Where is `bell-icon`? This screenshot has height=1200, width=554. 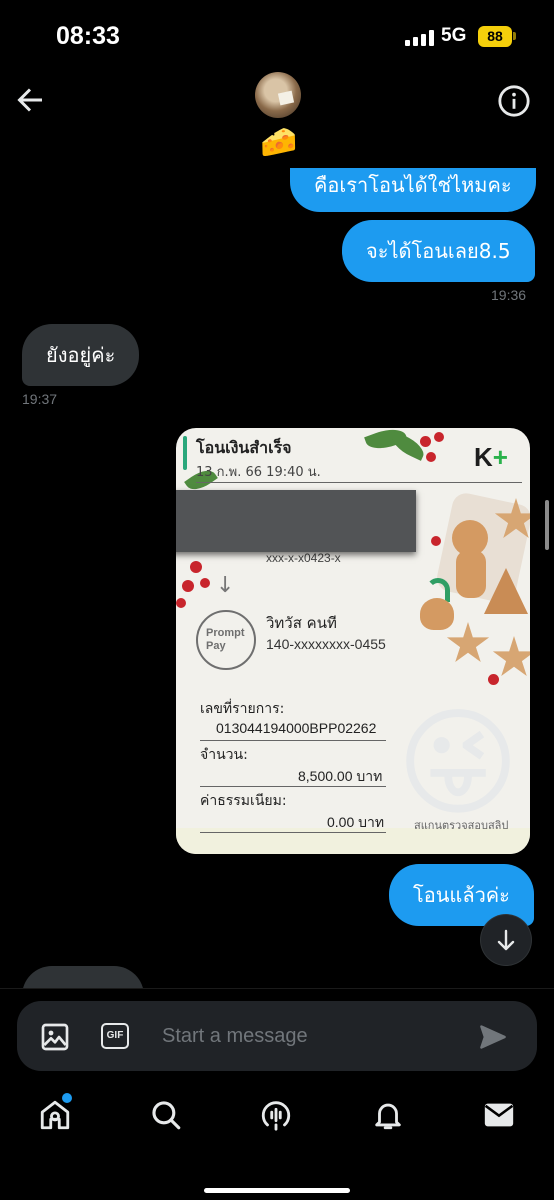
bell-icon is located at coordinates (388, 1116).